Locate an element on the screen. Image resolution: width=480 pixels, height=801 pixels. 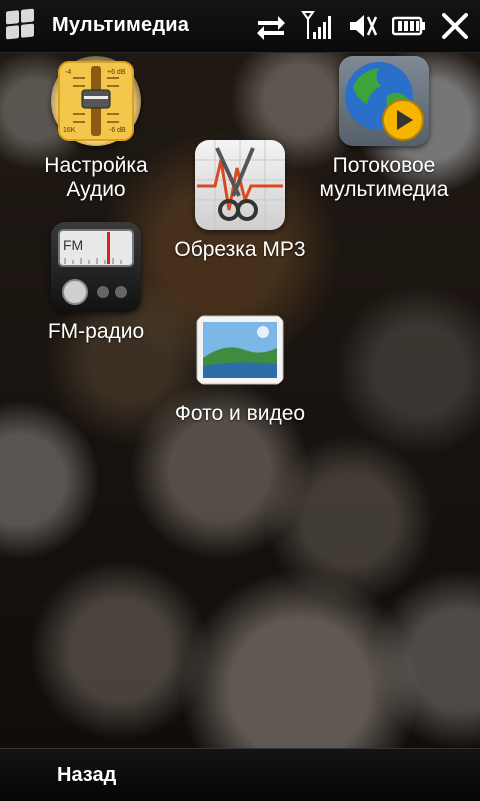
app-photos-videos: Фото и видео is located at coordinates (240, 370).